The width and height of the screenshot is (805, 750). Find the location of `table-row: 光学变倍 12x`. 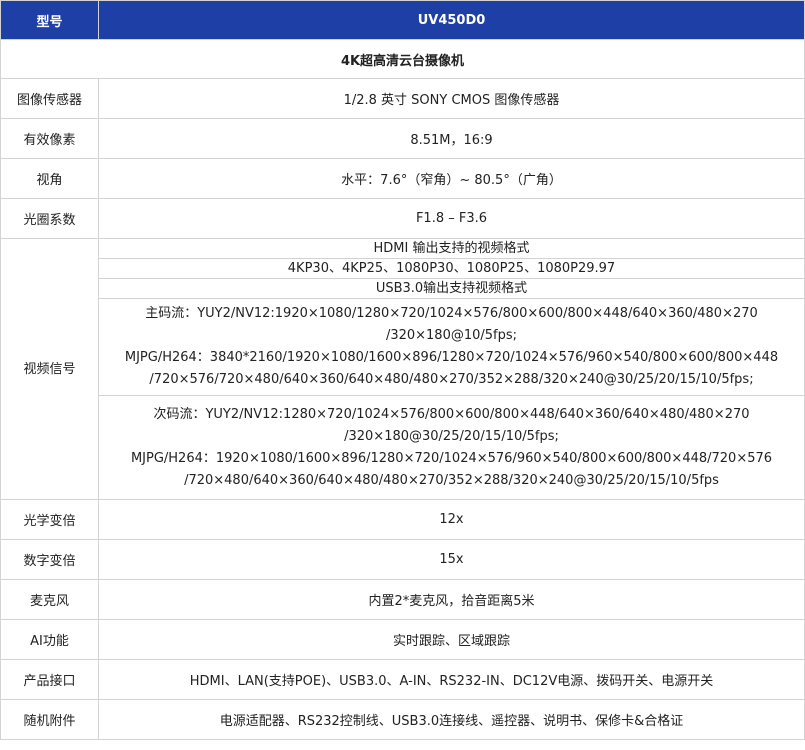

table-row: 光学变倍 12x is located at coordinates (402, 519).